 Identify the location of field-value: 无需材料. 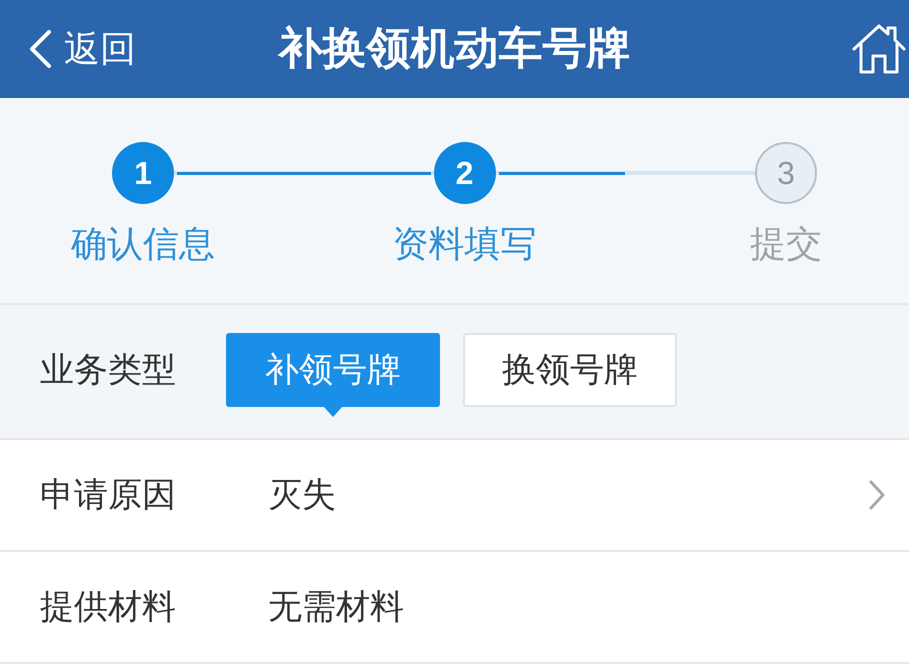
(336, 607).